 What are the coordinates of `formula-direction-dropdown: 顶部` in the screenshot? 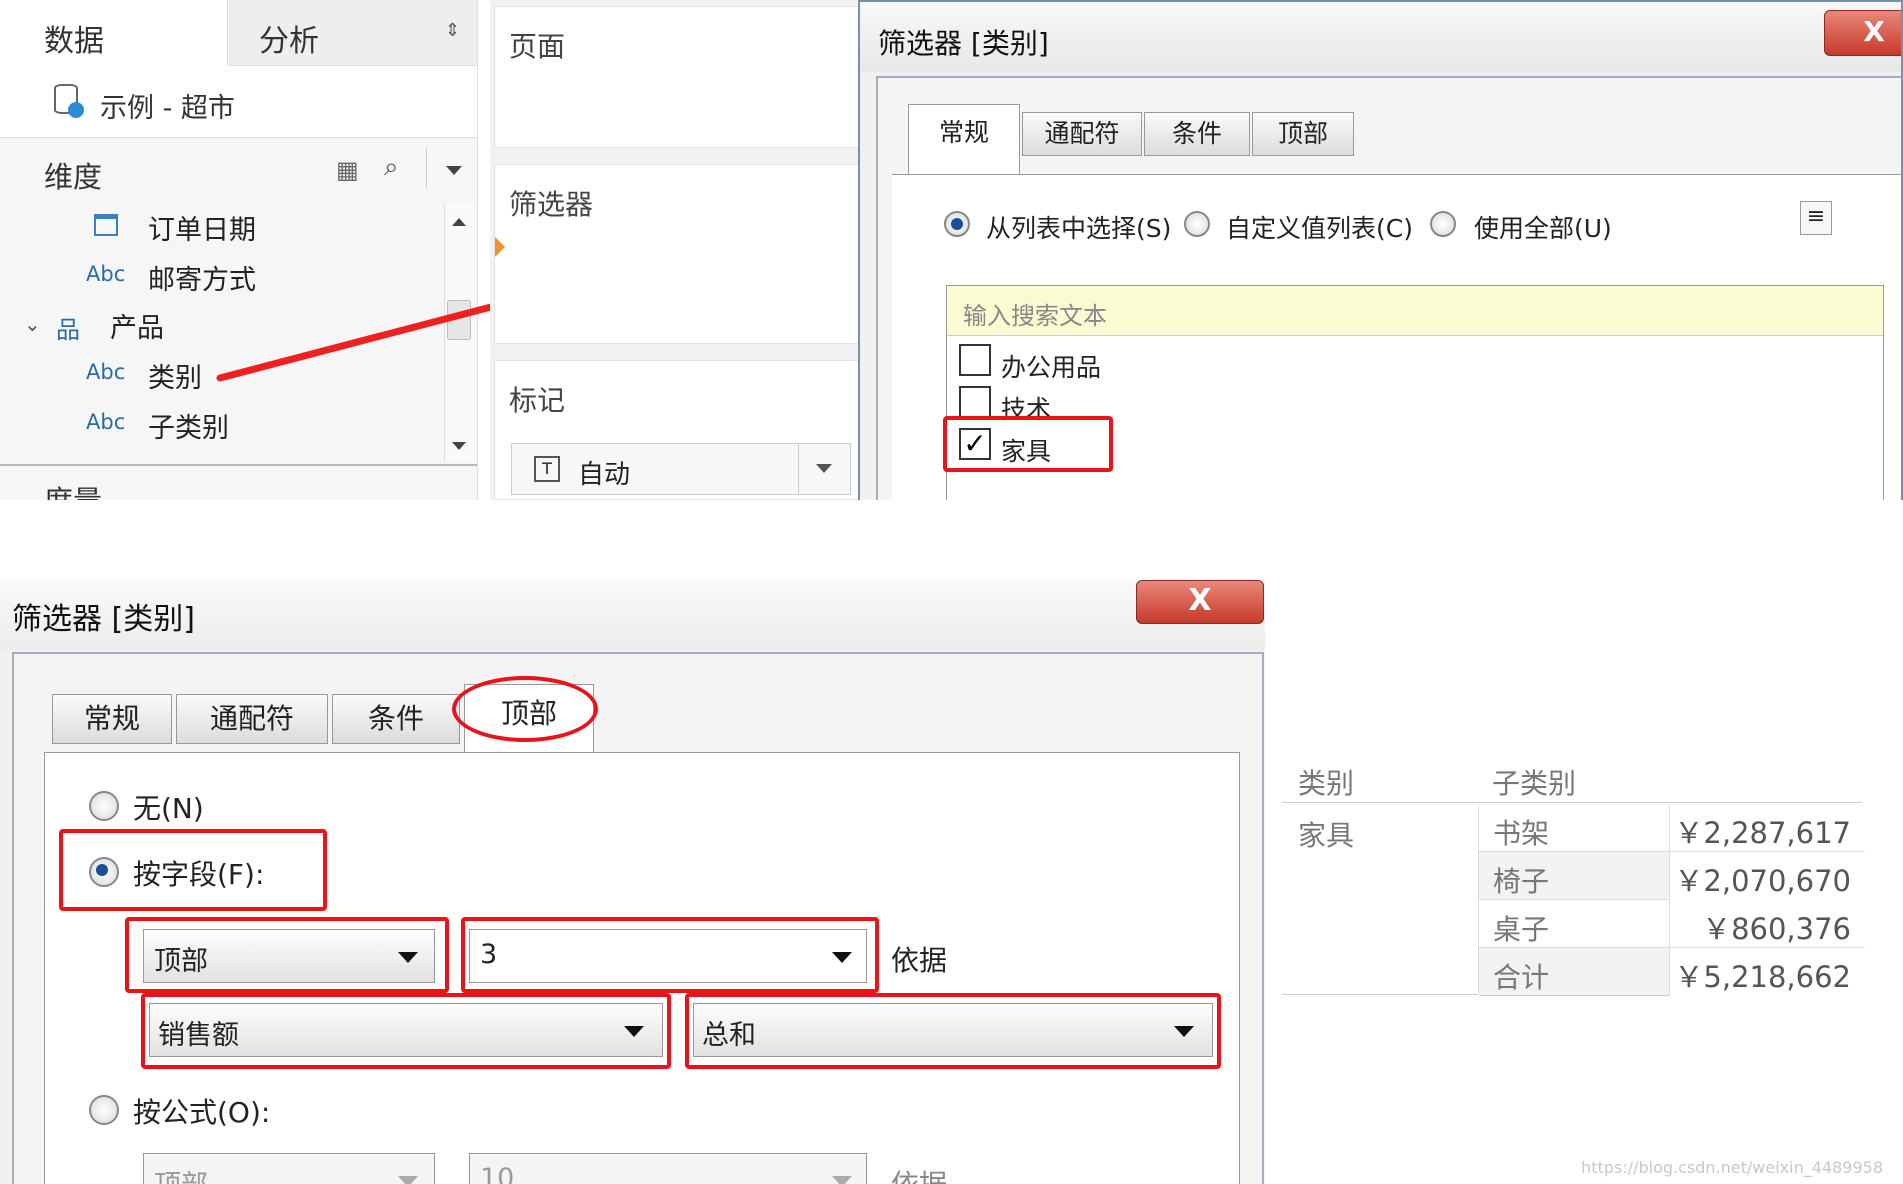 It's located at (289, 1168).